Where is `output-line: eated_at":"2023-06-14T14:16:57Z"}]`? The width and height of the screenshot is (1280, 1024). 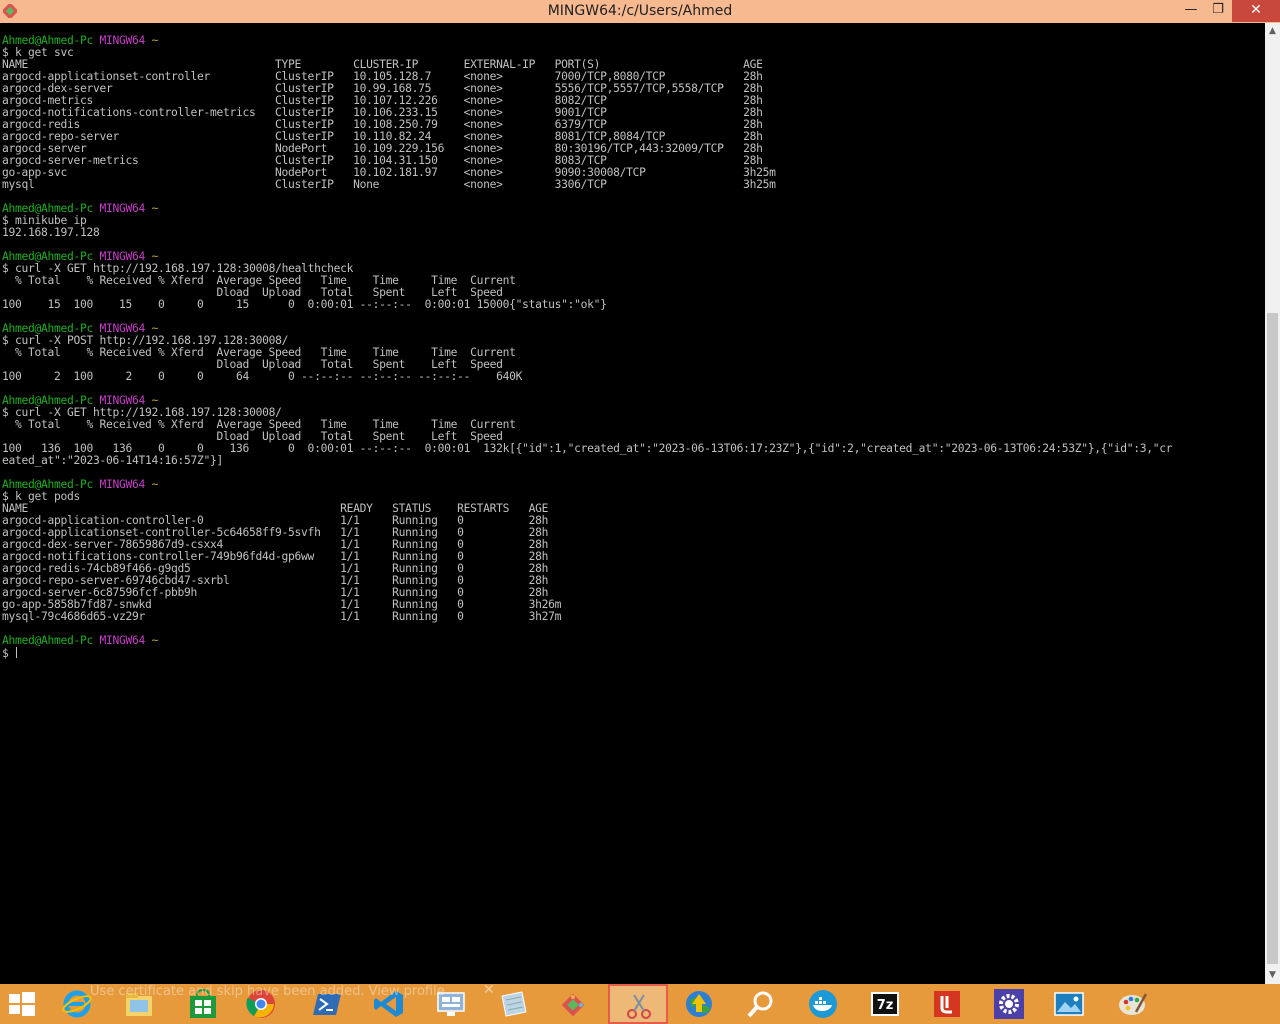 output-line: eated_at":"2023-06-14T14:16:57Z"}] is located at coordinates (113, 460).